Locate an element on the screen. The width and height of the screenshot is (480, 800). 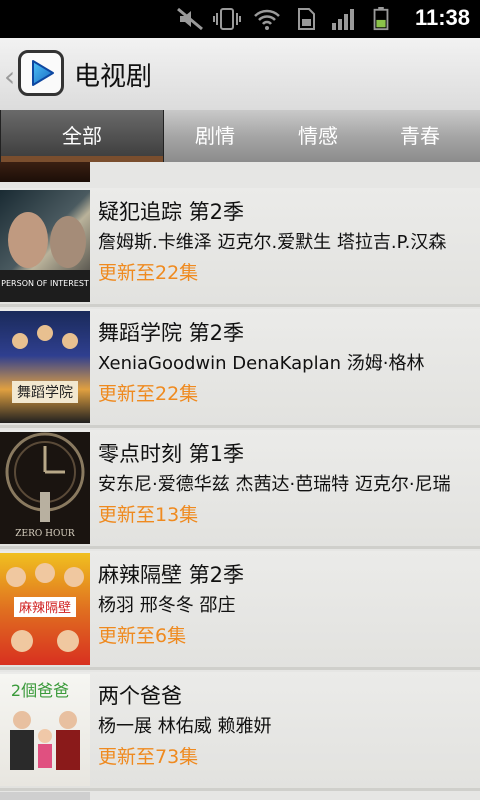
item-cast: 安东尼·爱德华兹 杰茜达·芭瑞特 迈克尔·尼瑞 is located at coordinates (274, 484).